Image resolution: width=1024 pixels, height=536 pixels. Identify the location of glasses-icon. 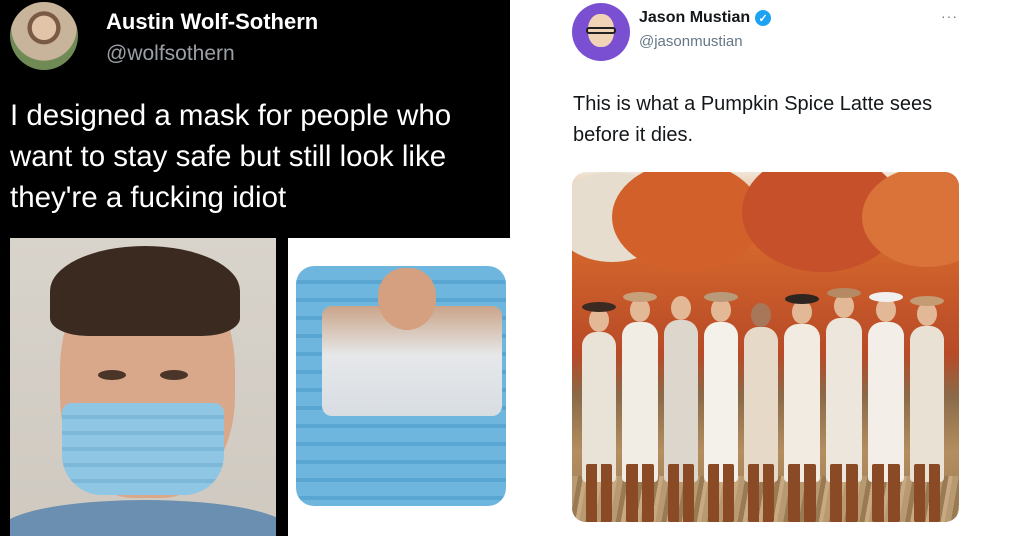
(601, 30).